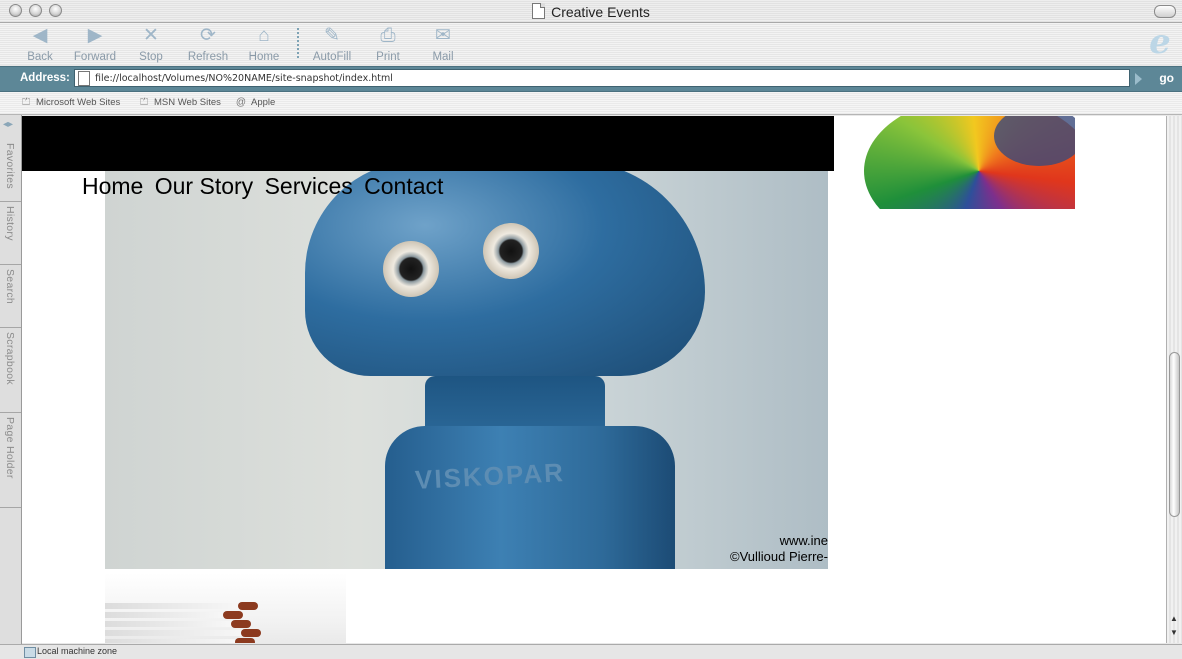 This screenshot has width=1182, height=659. What do you see at coordinates (77, 651) in the screenshot?
I see `status-text: Local machine zone` at bounding box center [77, 651].